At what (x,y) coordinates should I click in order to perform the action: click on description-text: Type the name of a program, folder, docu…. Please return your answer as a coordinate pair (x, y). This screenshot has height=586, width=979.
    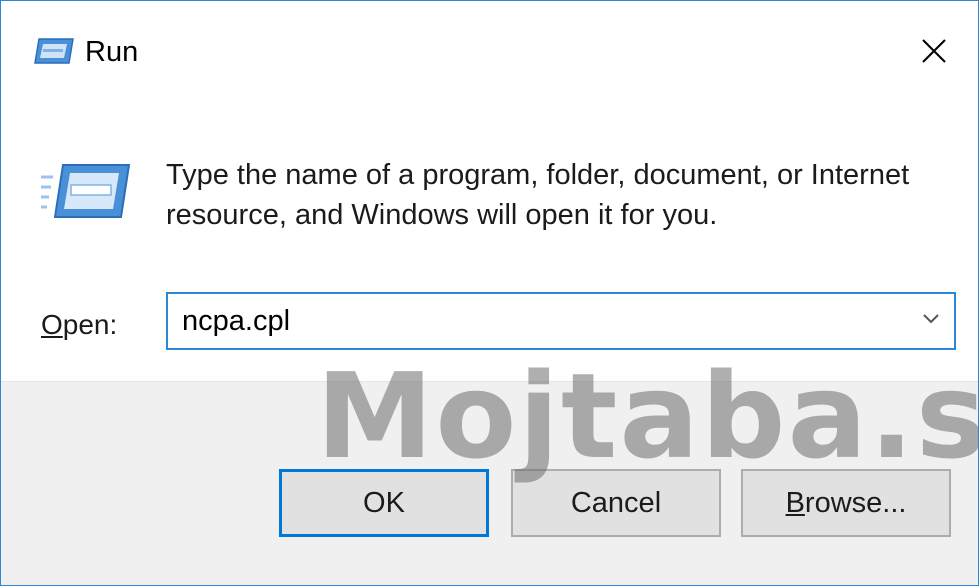
    Looking at the image, I should click on (538, 195).